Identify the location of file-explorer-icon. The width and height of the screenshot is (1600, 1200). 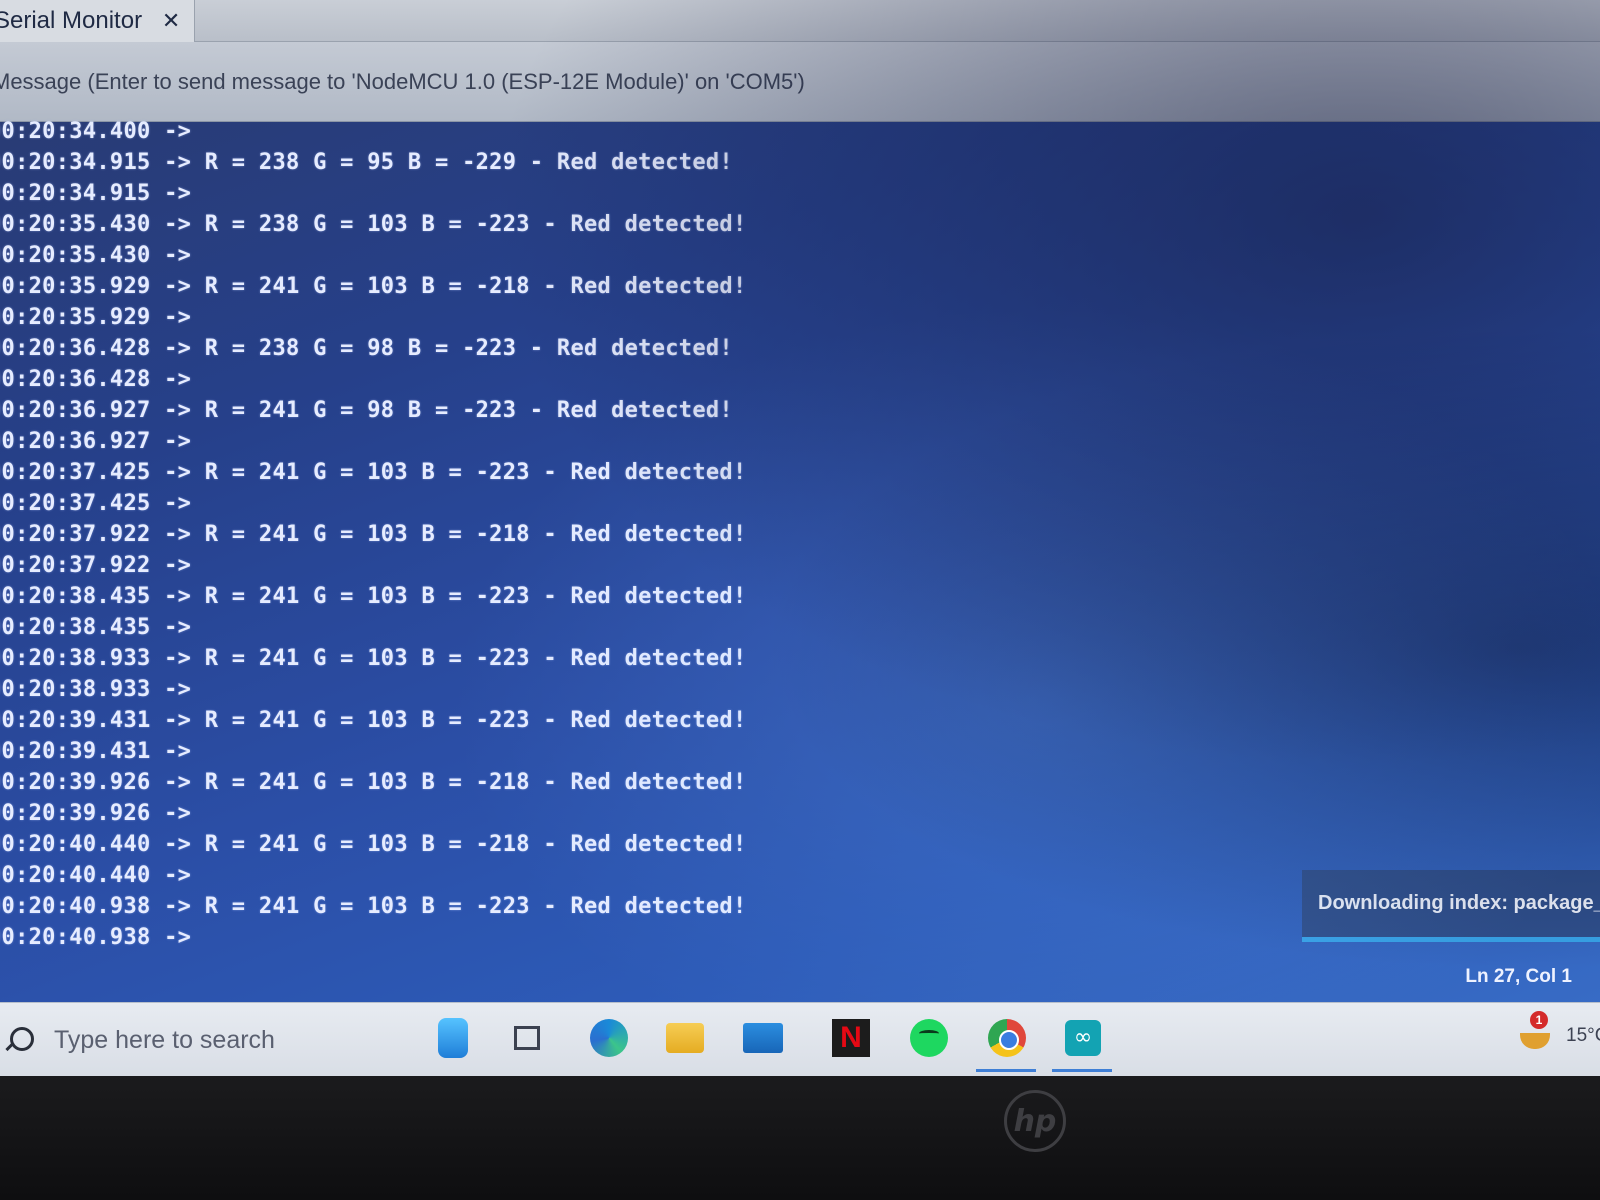
(685, 1038).